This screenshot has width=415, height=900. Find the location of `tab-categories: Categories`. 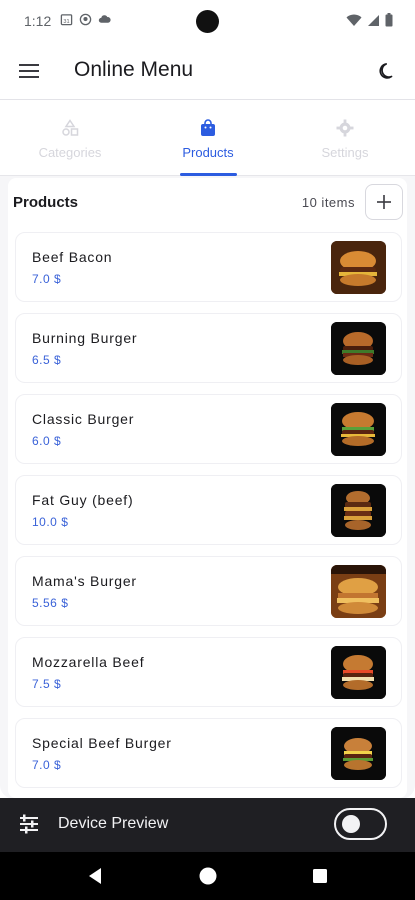

tab-categories: Categories is located at coordinates (70, 138).